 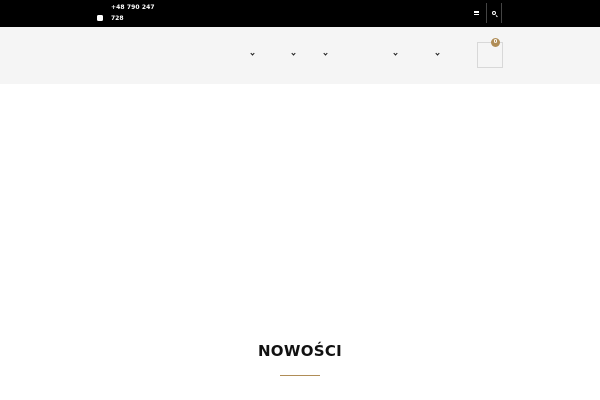 I want to click on phone-number-line-1: +48 790 247, so click(x=133, y=7).